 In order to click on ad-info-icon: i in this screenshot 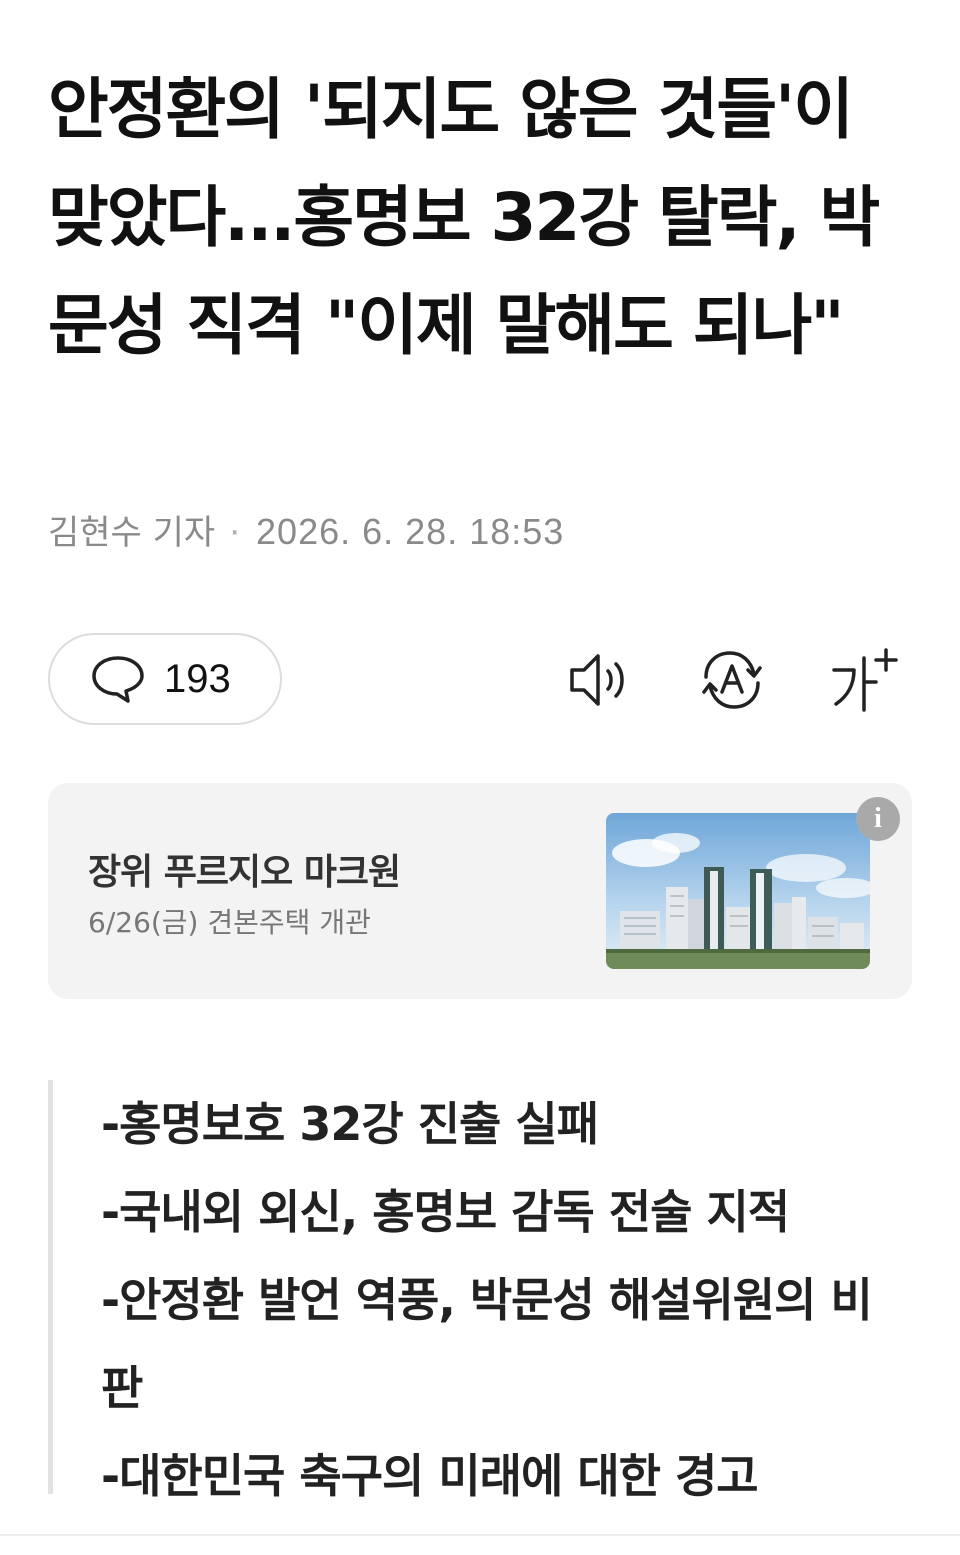, I will do `click(878, 819)`.